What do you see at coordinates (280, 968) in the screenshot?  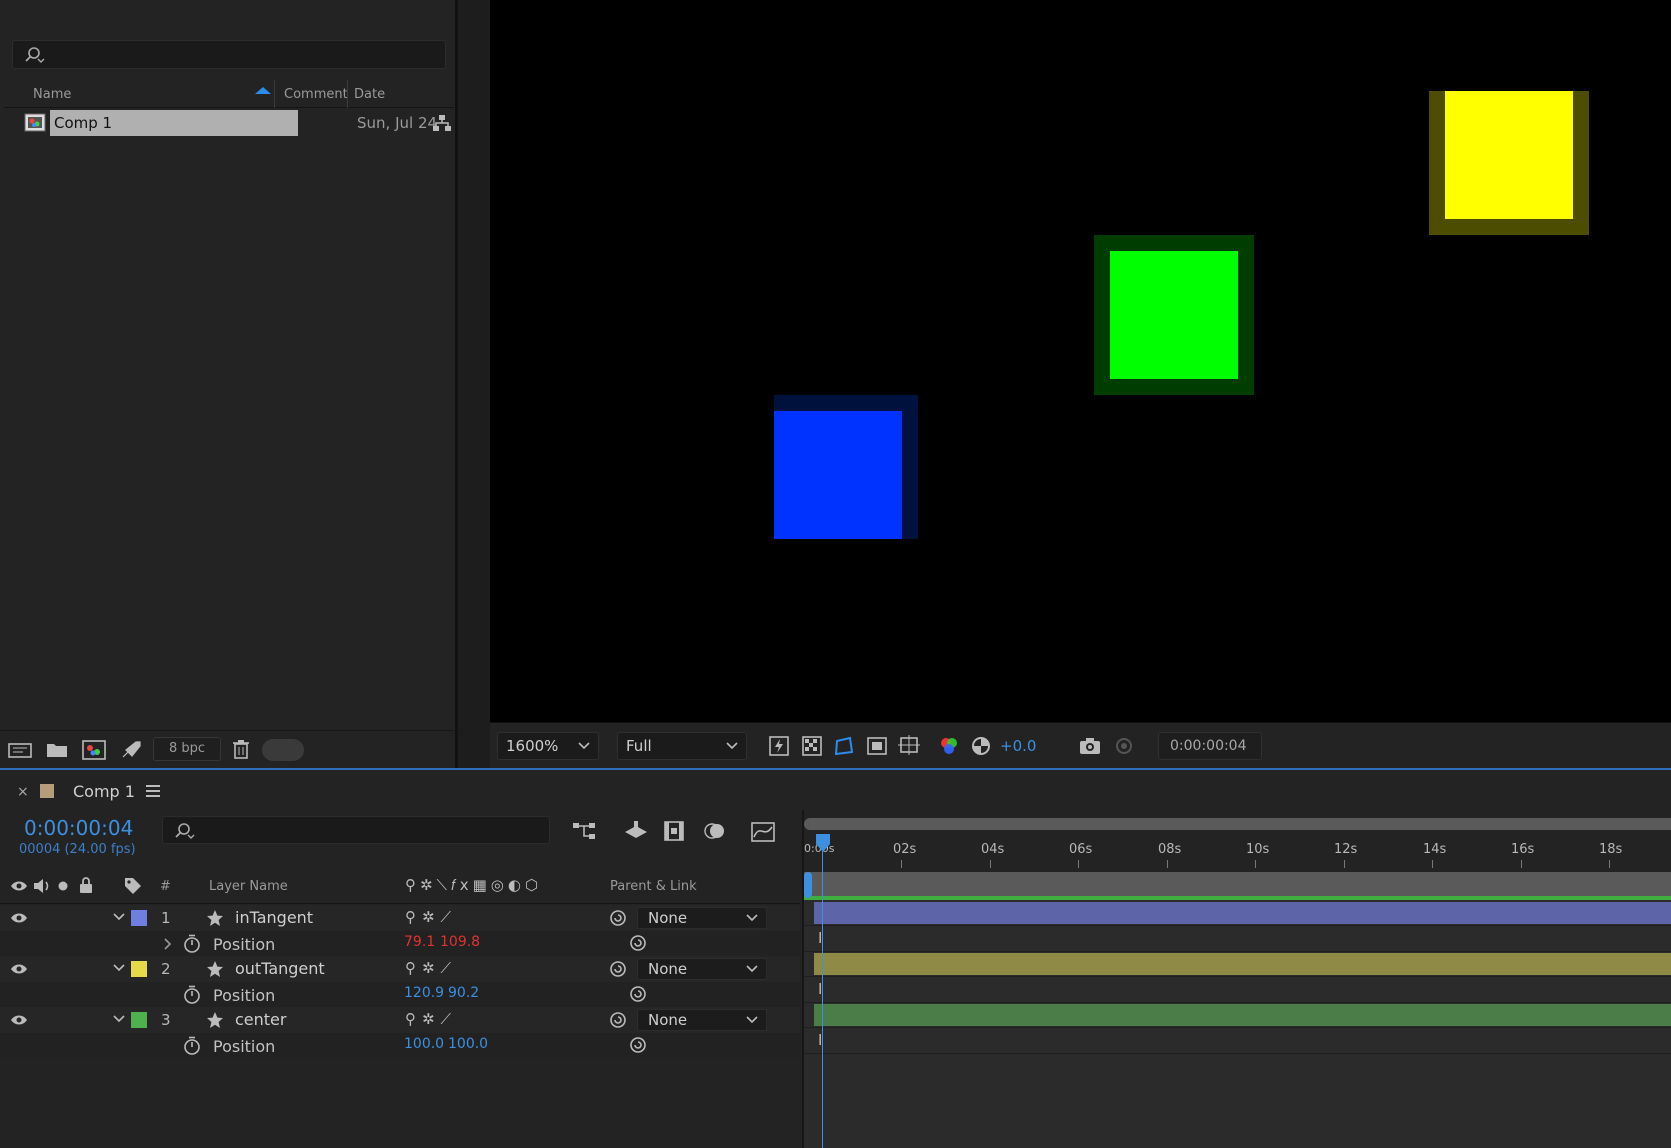 I see `layer-name: outTangent` at bounding box center [280, 968].